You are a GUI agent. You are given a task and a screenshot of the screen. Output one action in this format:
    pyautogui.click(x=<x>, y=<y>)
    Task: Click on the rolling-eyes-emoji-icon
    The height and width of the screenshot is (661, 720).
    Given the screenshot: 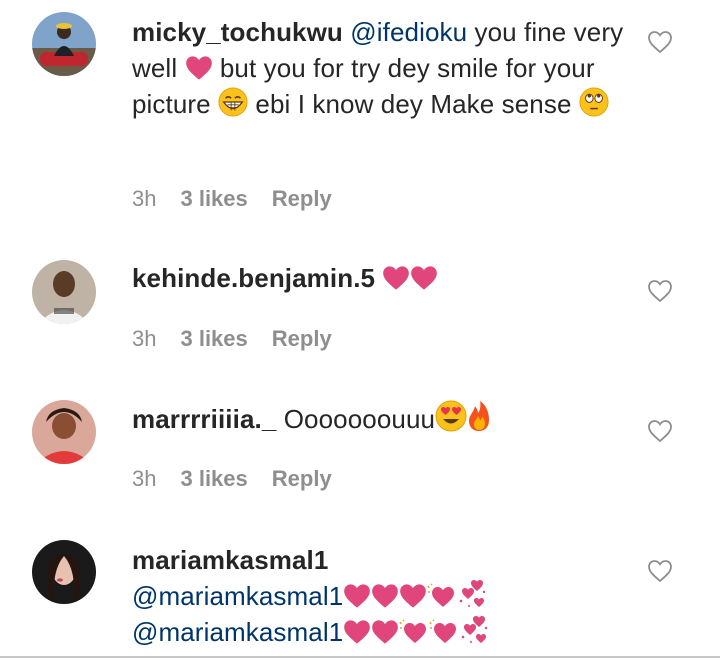 What is the action you would take?
    pyautogui.click(x=594, y=102)
    